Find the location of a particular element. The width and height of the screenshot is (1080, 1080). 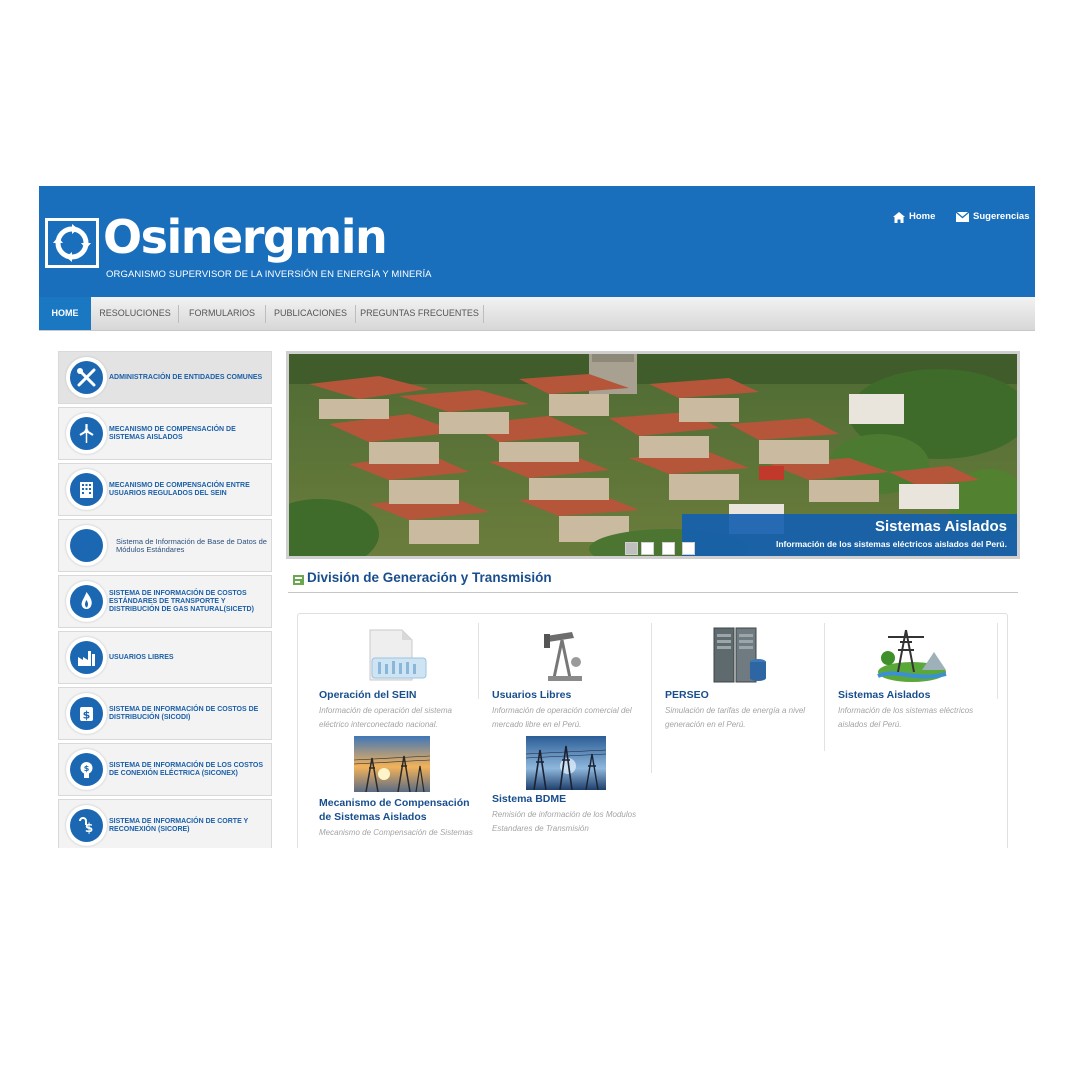

nav-item-preguntas-frecuentes: PREGUNTAS FRECUENTES is located at coordinates (419, 313).